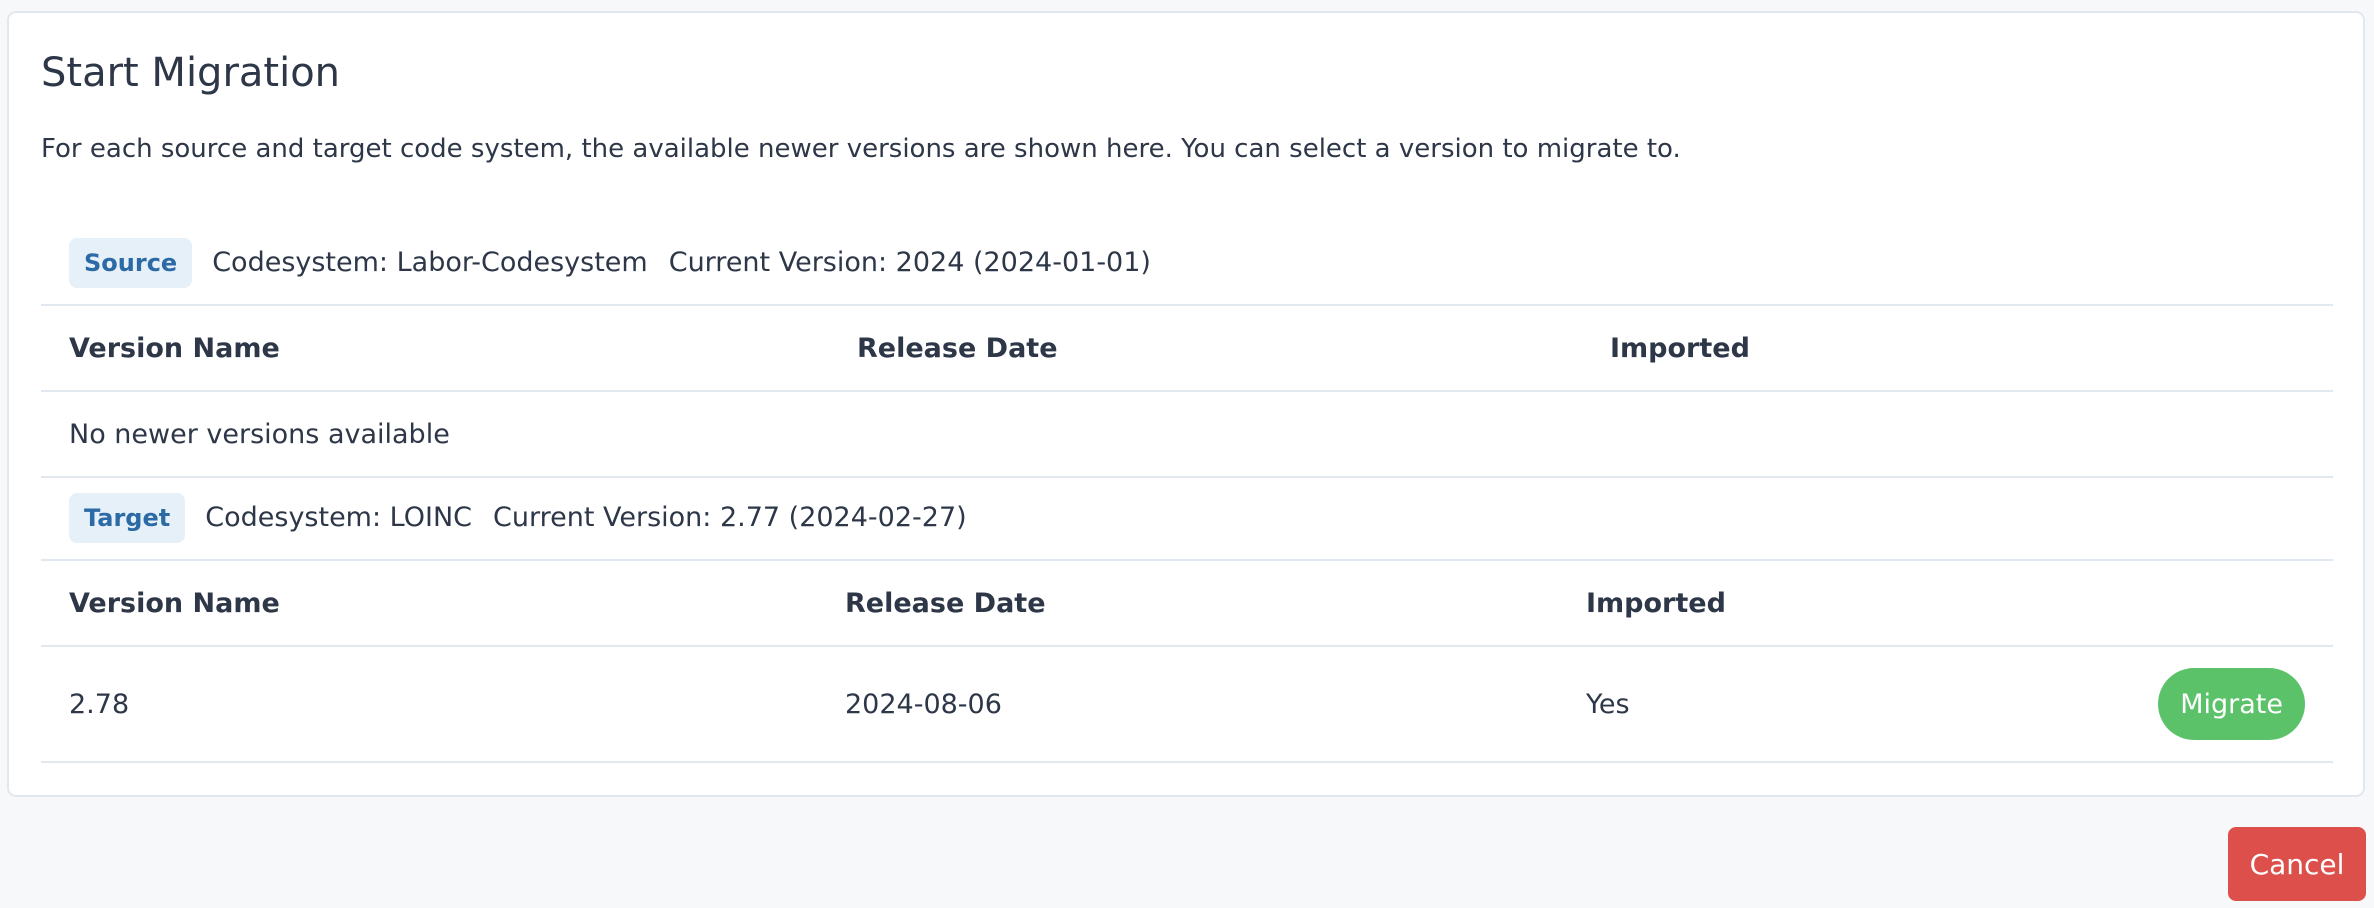 This screenshot has height=908, width=2374. Describe the element at coordinates (2297, 864) in the screenshot. I see `cancel-button: Cancel` at that location.